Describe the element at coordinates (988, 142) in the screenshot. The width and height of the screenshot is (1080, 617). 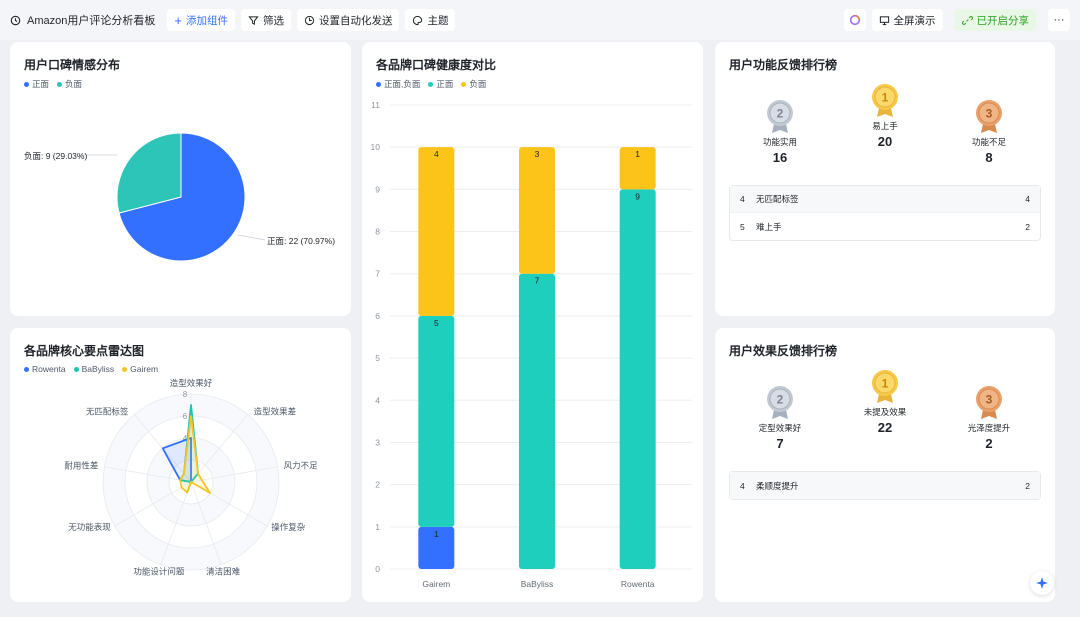
I see `podium-name: 功能不足` at that location.